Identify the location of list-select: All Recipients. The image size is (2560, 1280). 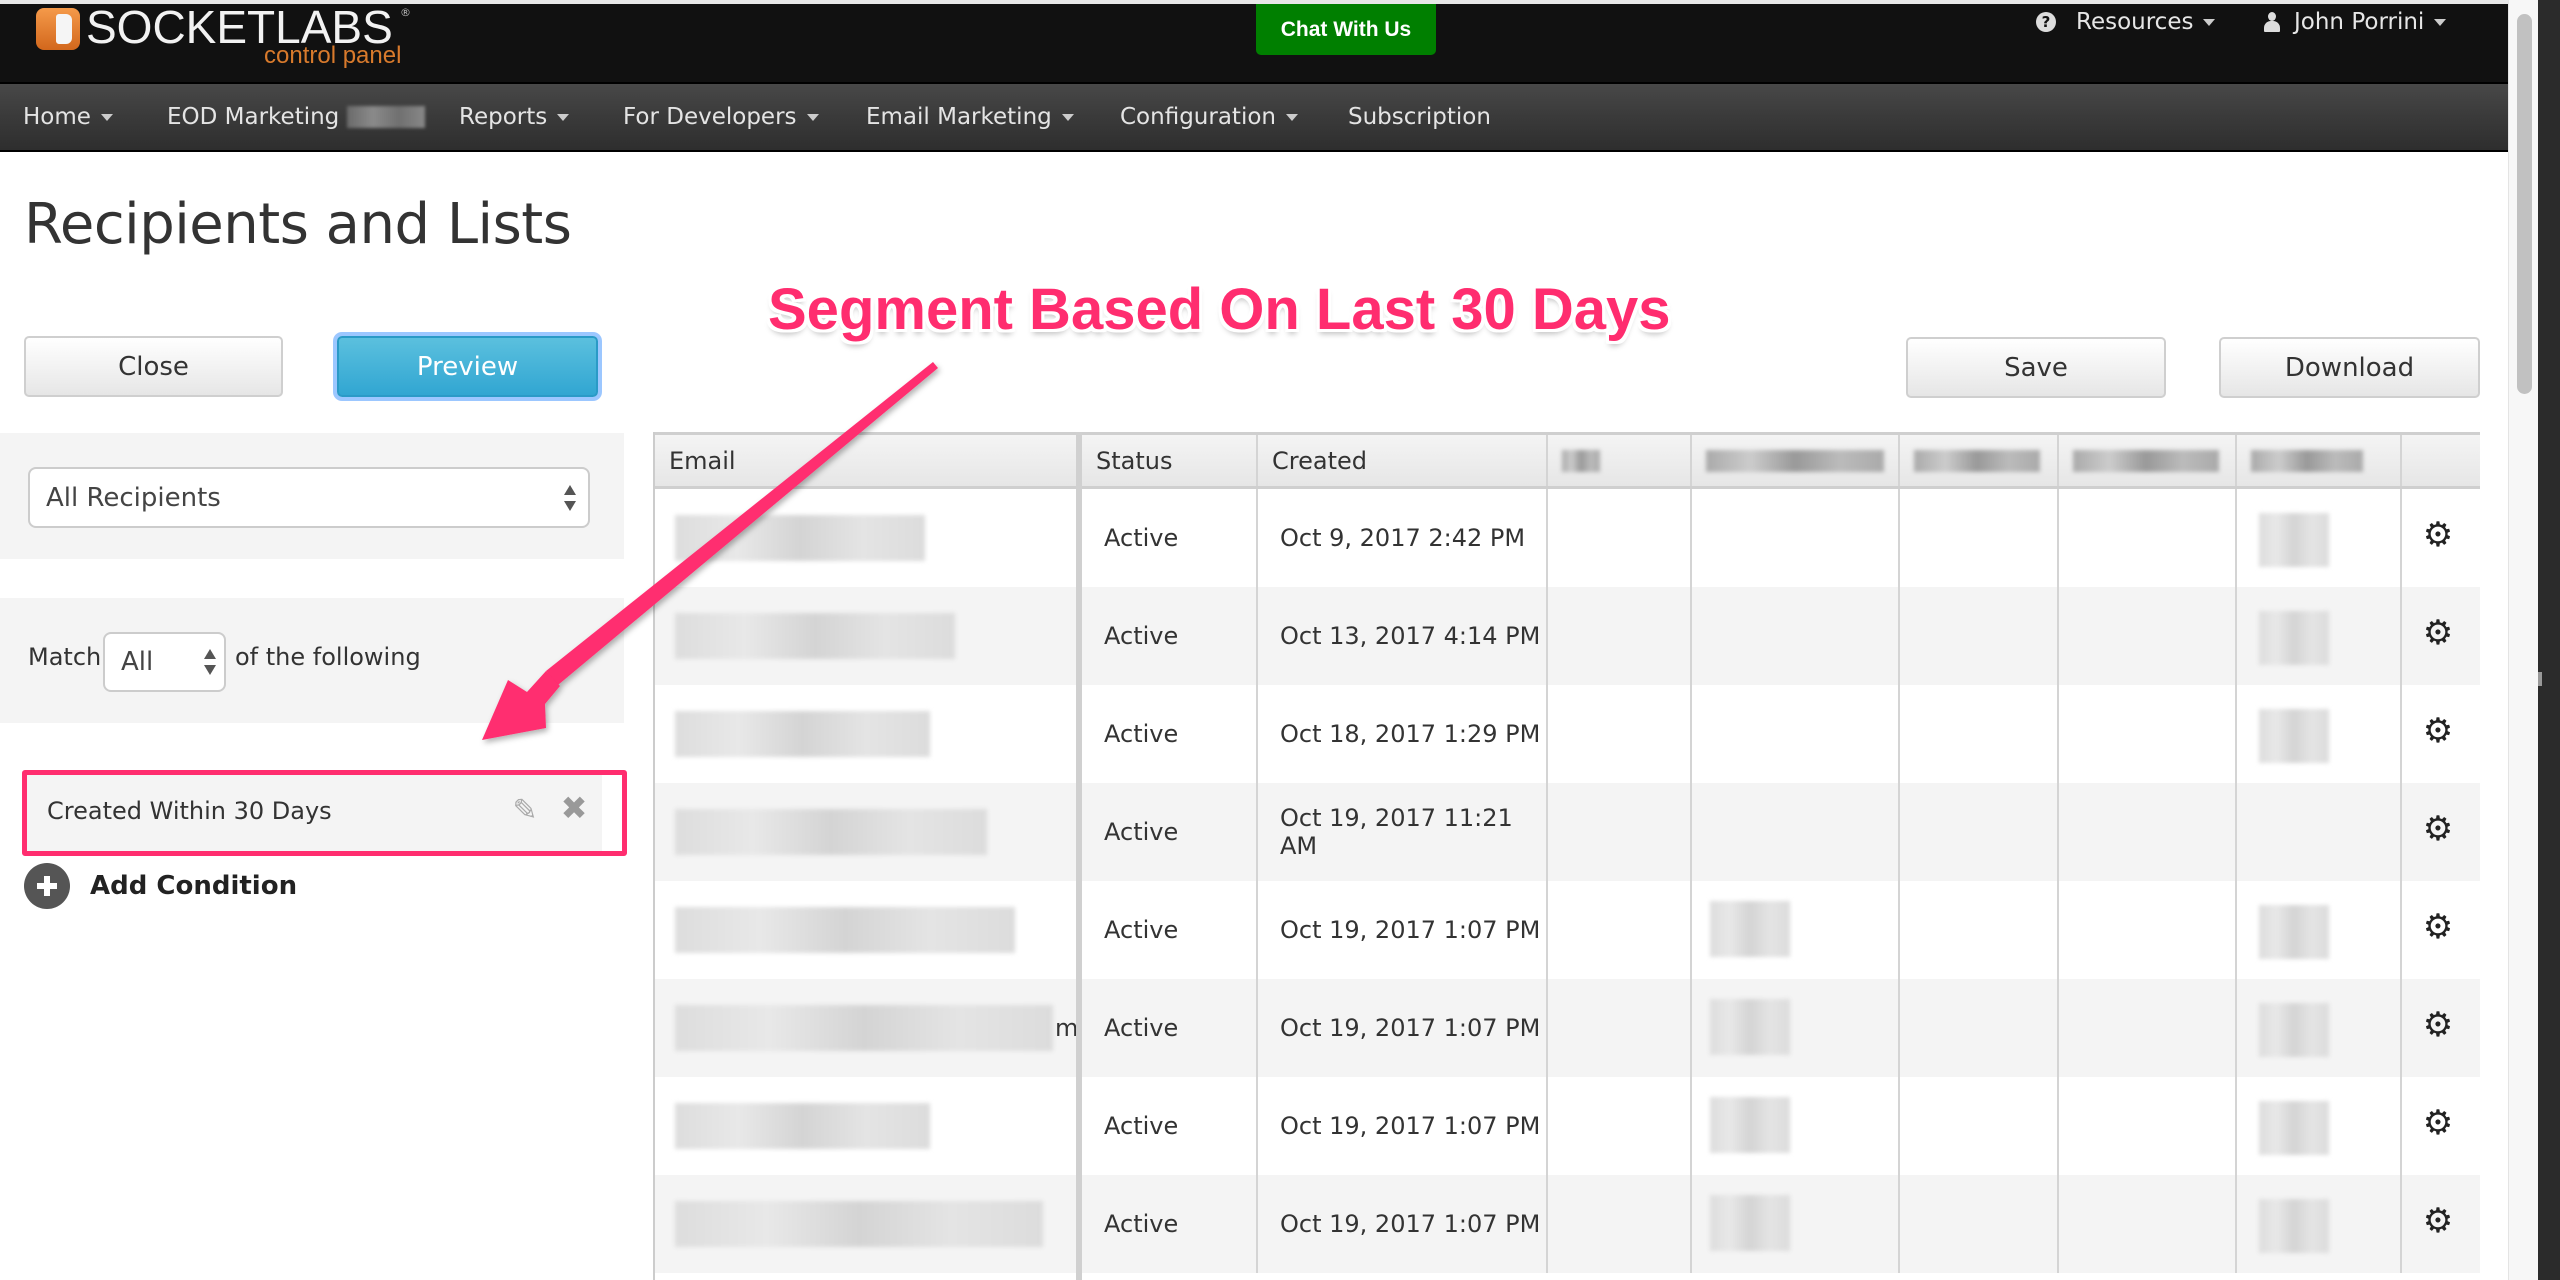
(309, 497).